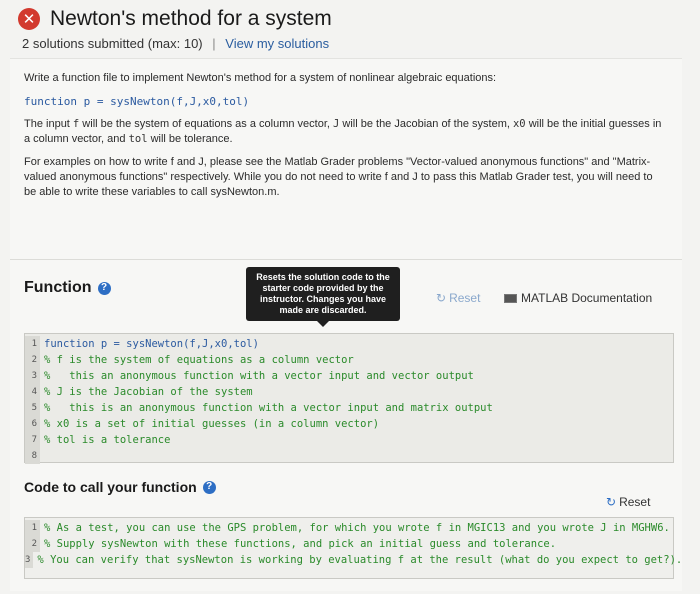 The height and width of the screenshot is (594, 700). I want to click on code-line: 4 % J is the Jacobian of the system, so click(349, 392).